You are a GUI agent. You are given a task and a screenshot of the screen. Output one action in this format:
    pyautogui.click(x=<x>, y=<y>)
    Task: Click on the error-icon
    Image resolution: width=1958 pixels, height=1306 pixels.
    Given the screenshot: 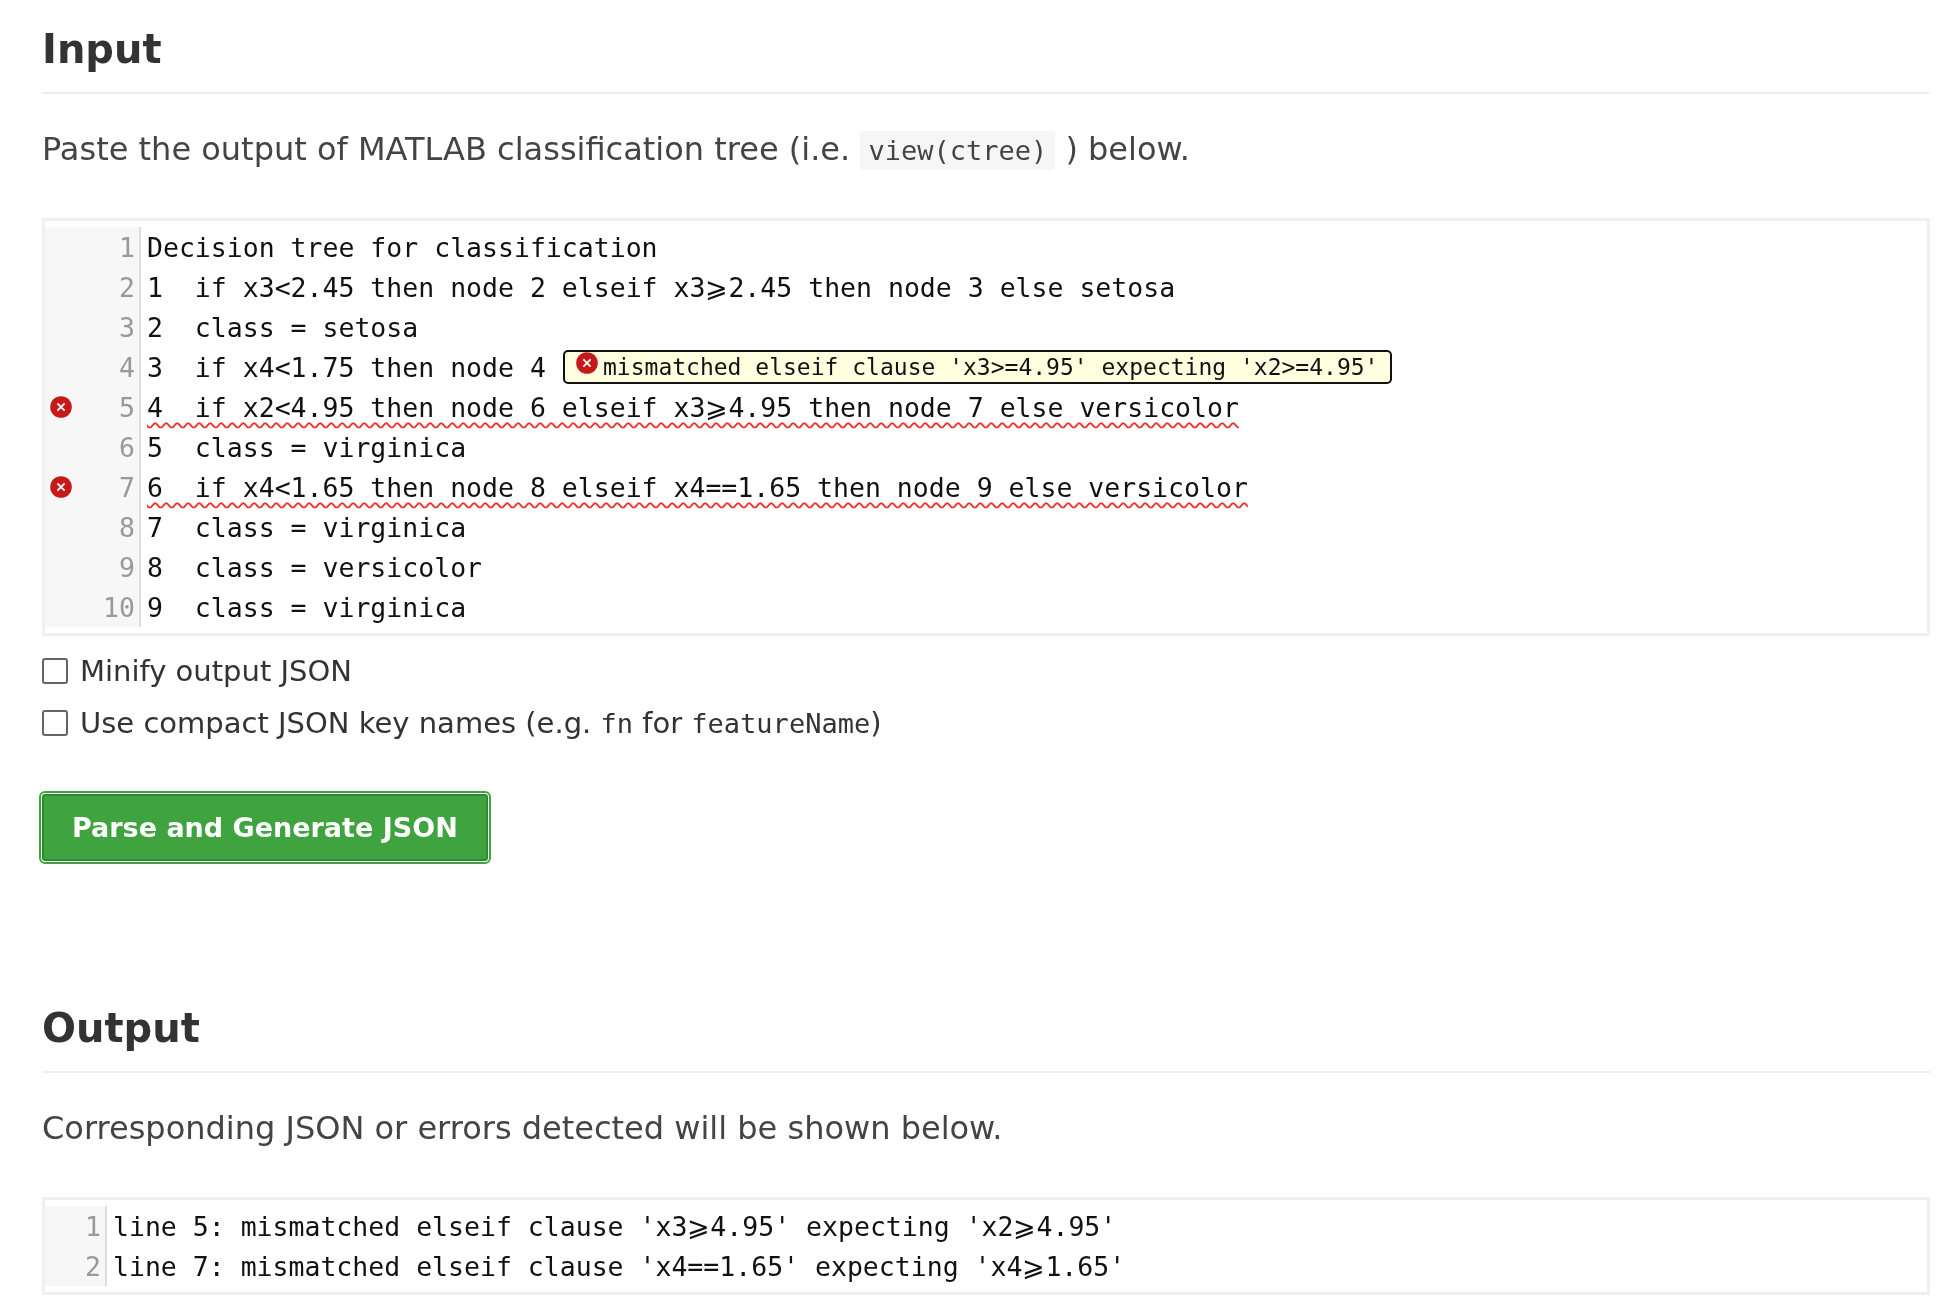 What is the action you would take?
    pyautogui.click(x=587, y=362)
    